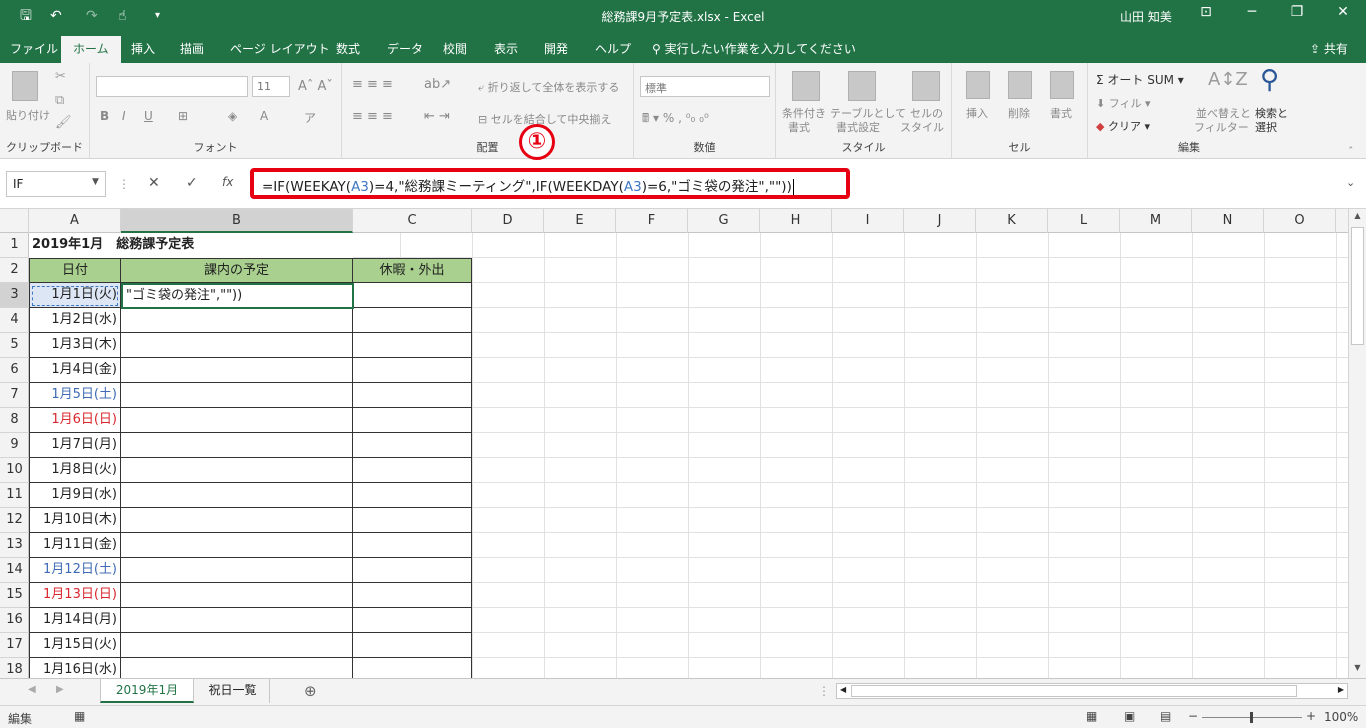 This screenshot has height=728, width=1366. What do you see at coordinates (34, 48) in the screenshot?
I see `tab-file: ファイル` at bounding box center [34, 48].